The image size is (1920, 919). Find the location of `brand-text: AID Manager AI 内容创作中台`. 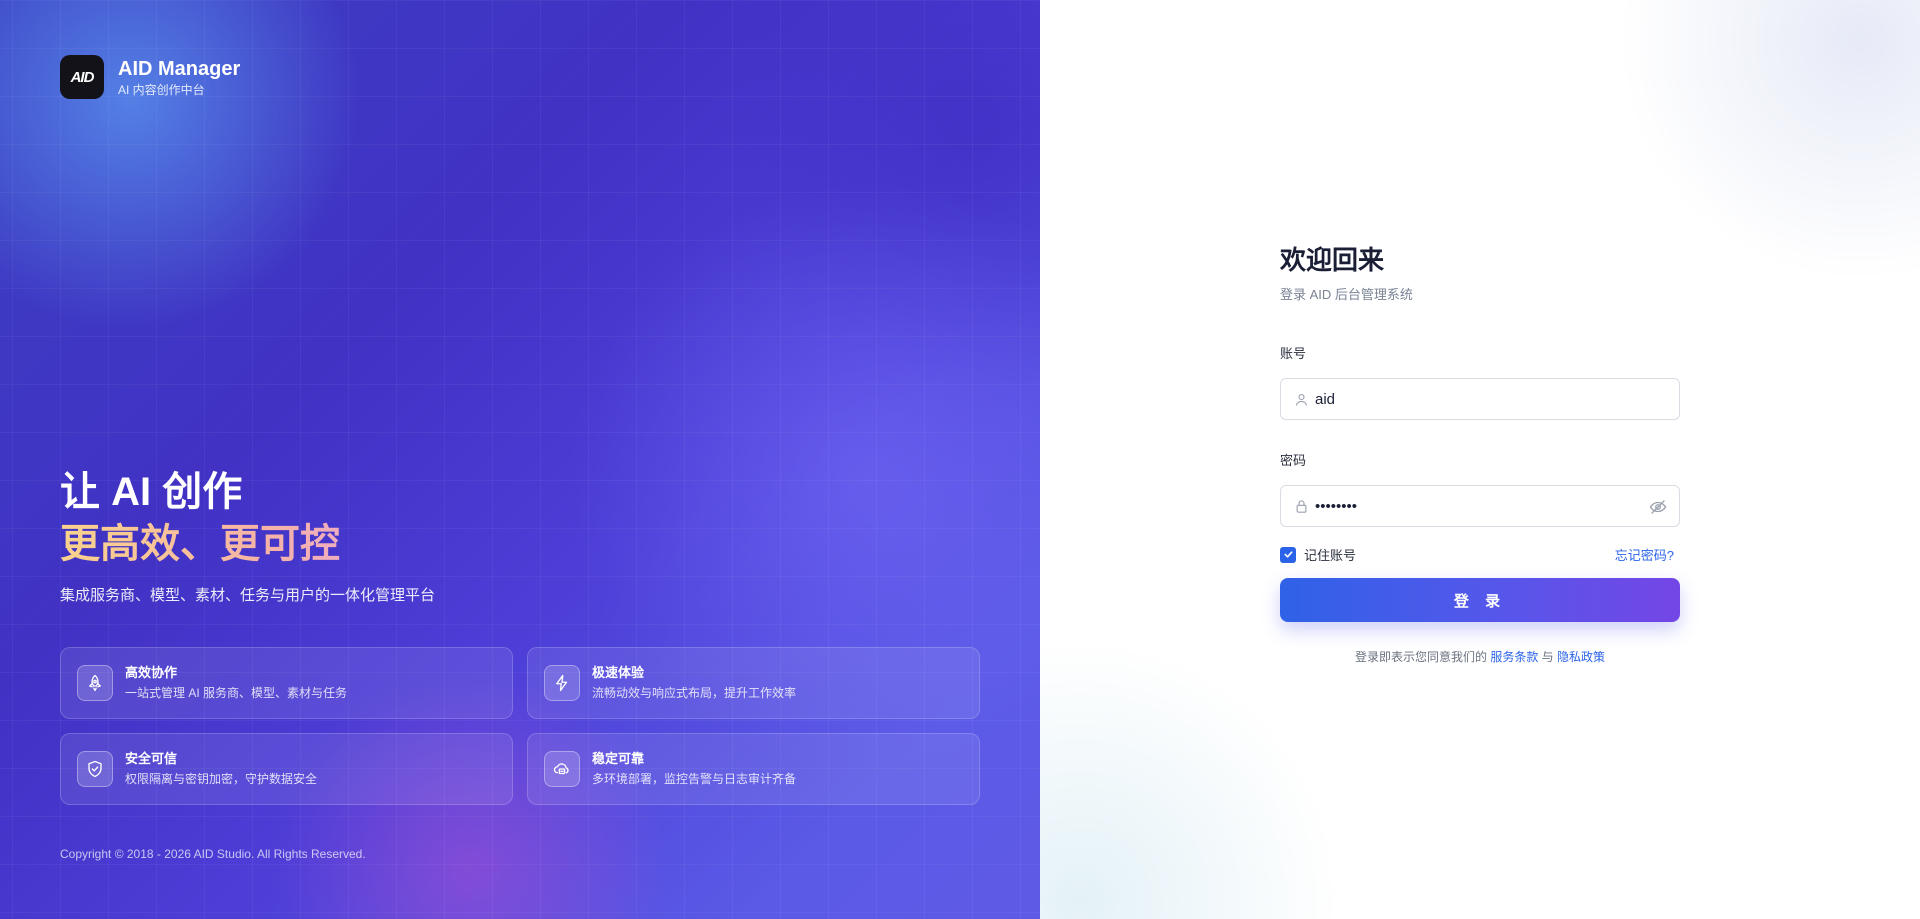

brand-text: AID Manager AI 内容创作中台 is located at coordinates (179, 77).